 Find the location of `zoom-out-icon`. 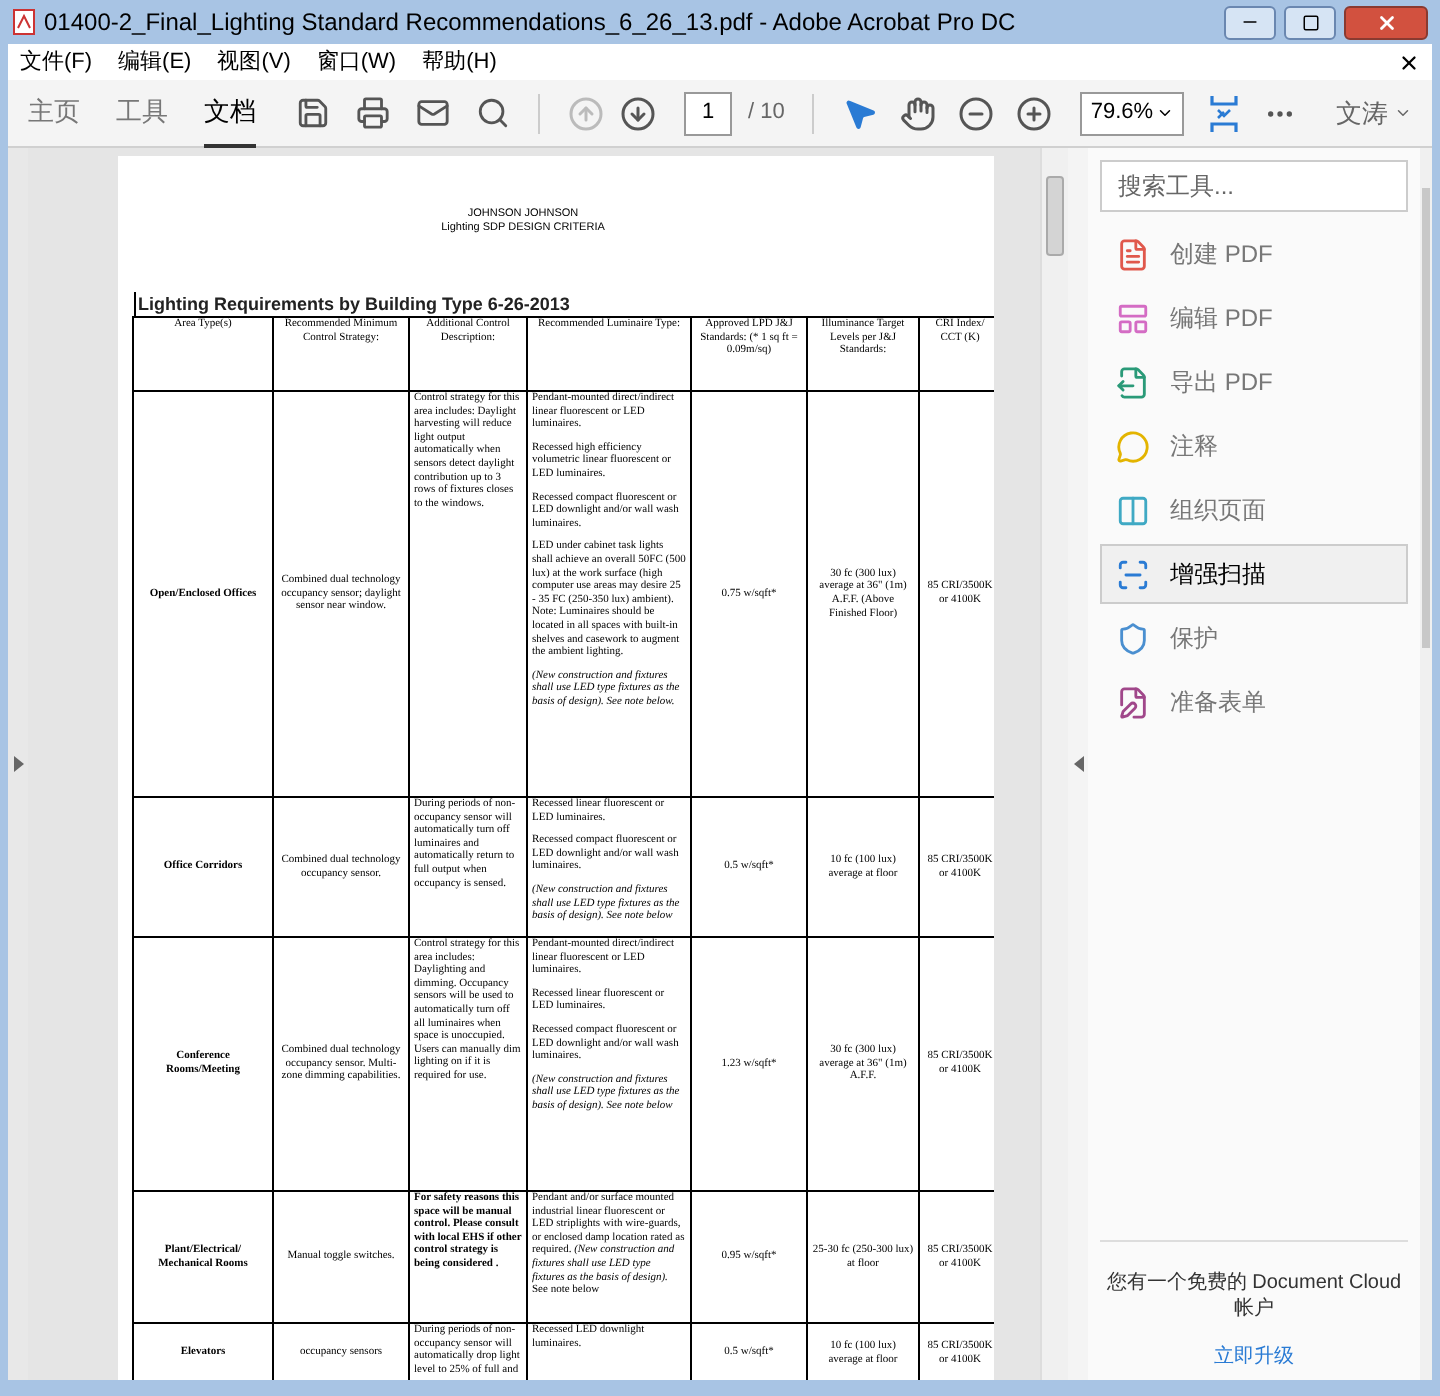

zoom-out-icon is located at coordinates (976, 113).